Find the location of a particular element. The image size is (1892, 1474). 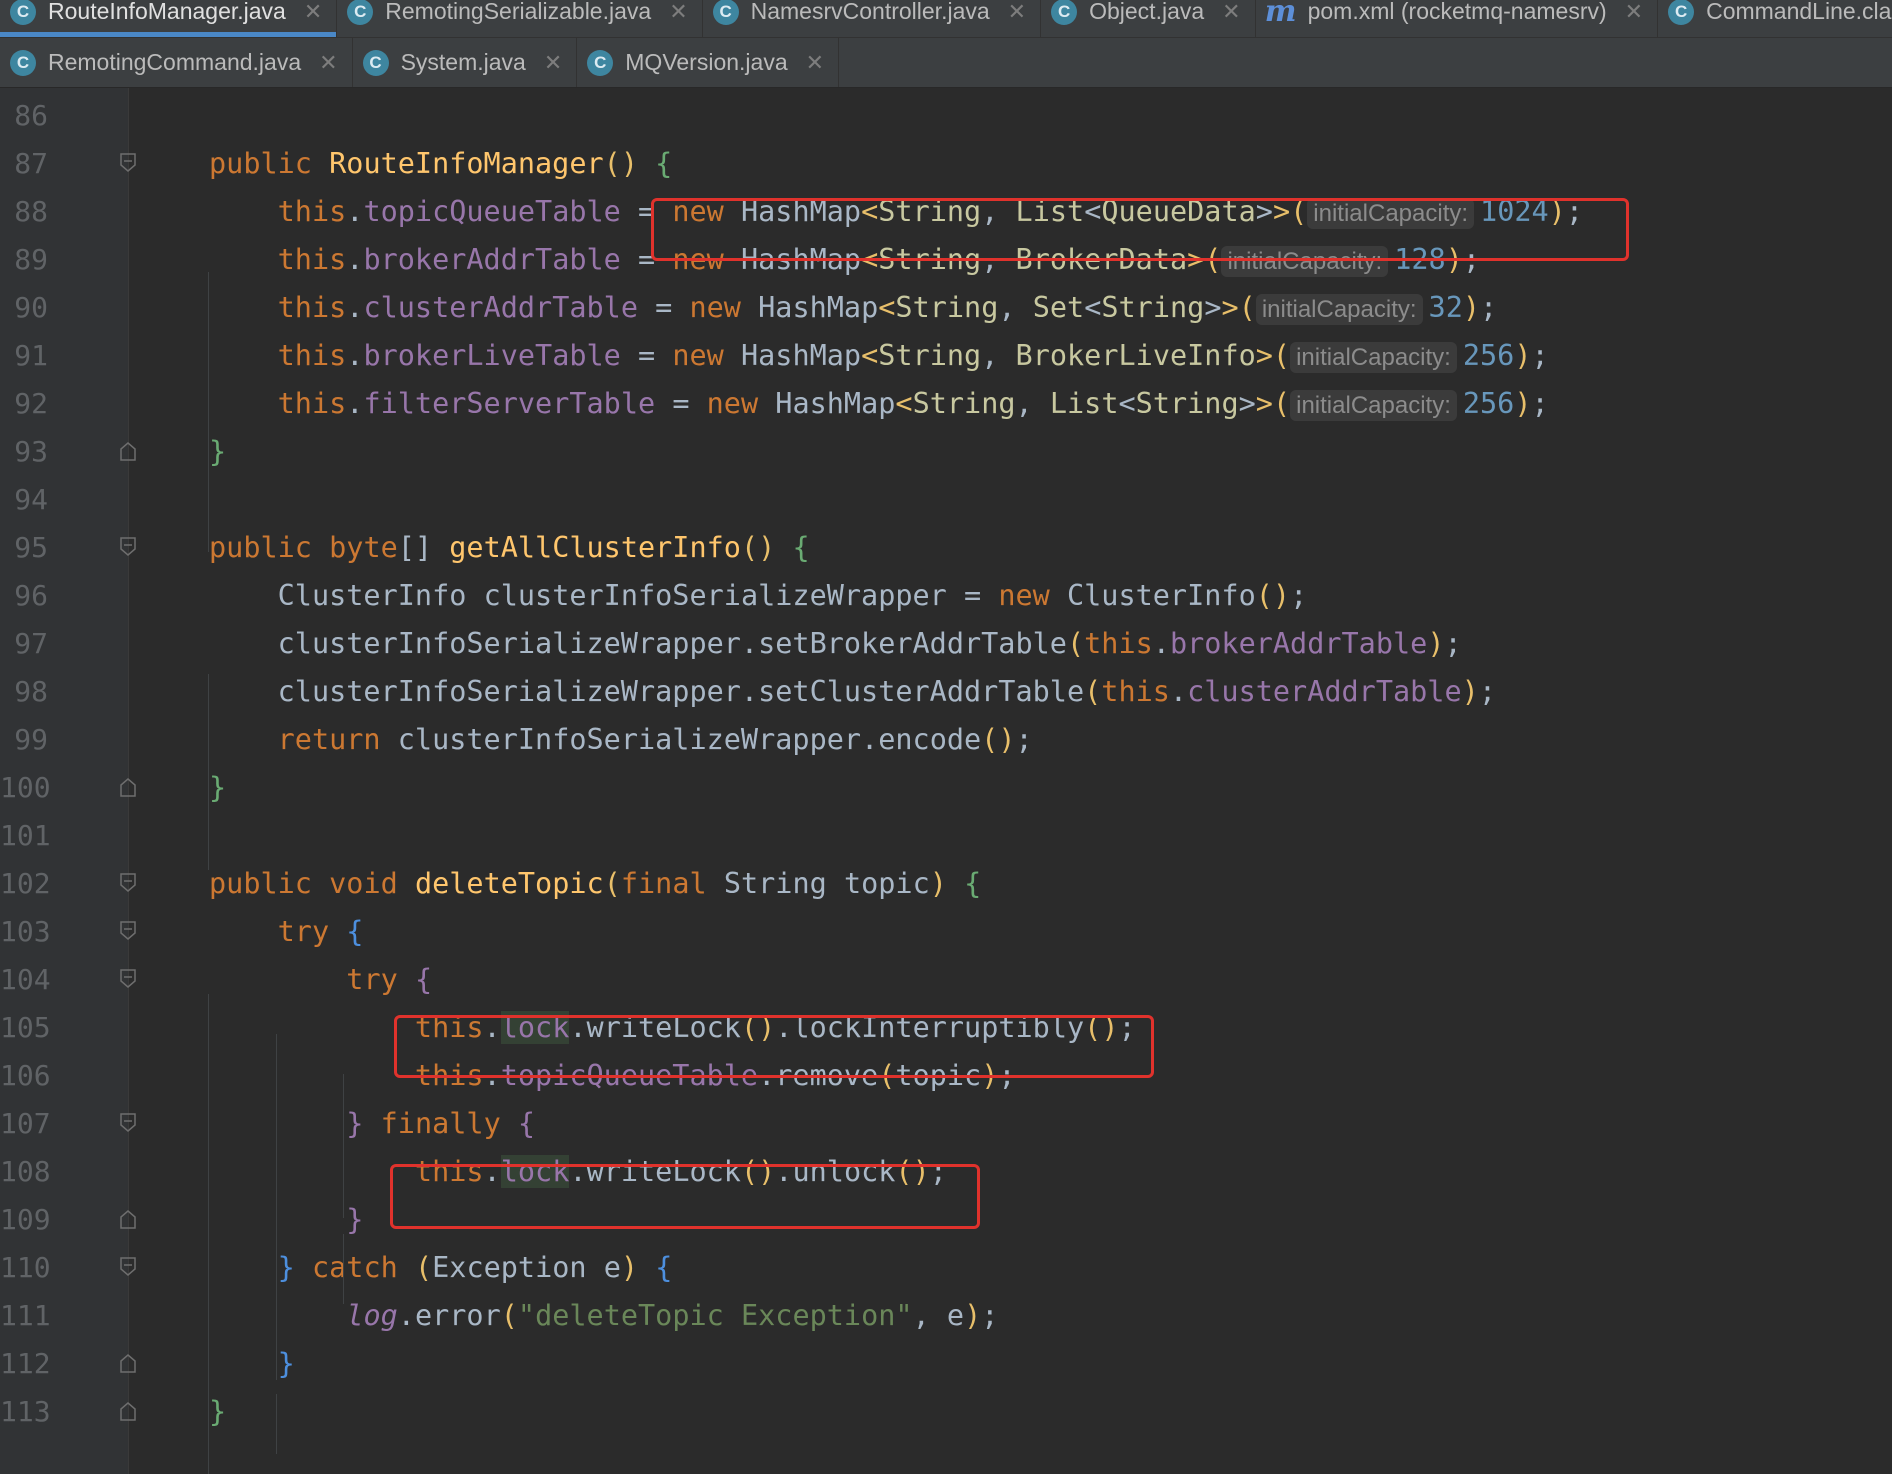

tab-remotingserializable-java: C RemotingSerializable.java ✕ is located at coordinates (520, 18).